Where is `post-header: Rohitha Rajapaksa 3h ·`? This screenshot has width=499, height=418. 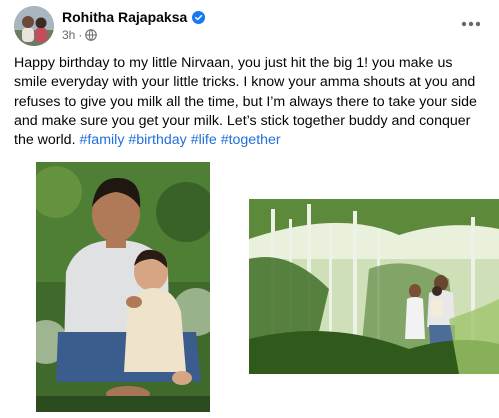
post-header: Rohitha Rajapaksa 3h · is located at coordinates (249, 26).